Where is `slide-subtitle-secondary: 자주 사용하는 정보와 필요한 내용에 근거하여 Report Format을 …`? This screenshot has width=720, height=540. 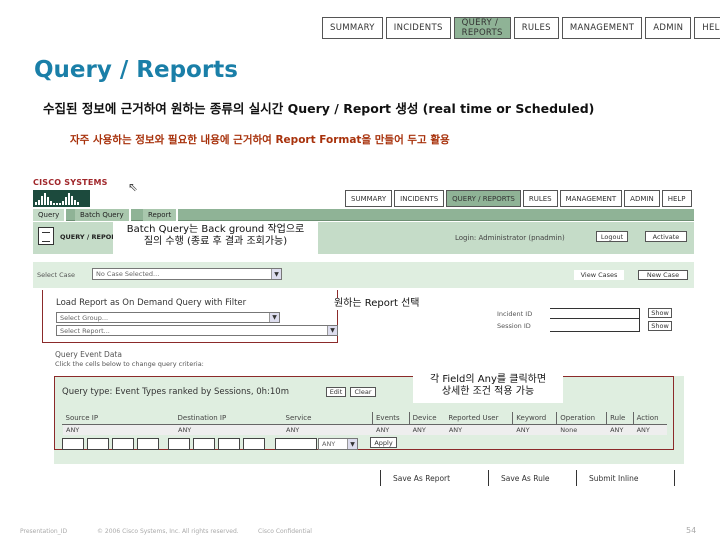
slide-subtitle-secondary: 자주 사용하는 정보와 필요한 내용에 근거하여 Report Format을 … is located at coordinates (260, 140).